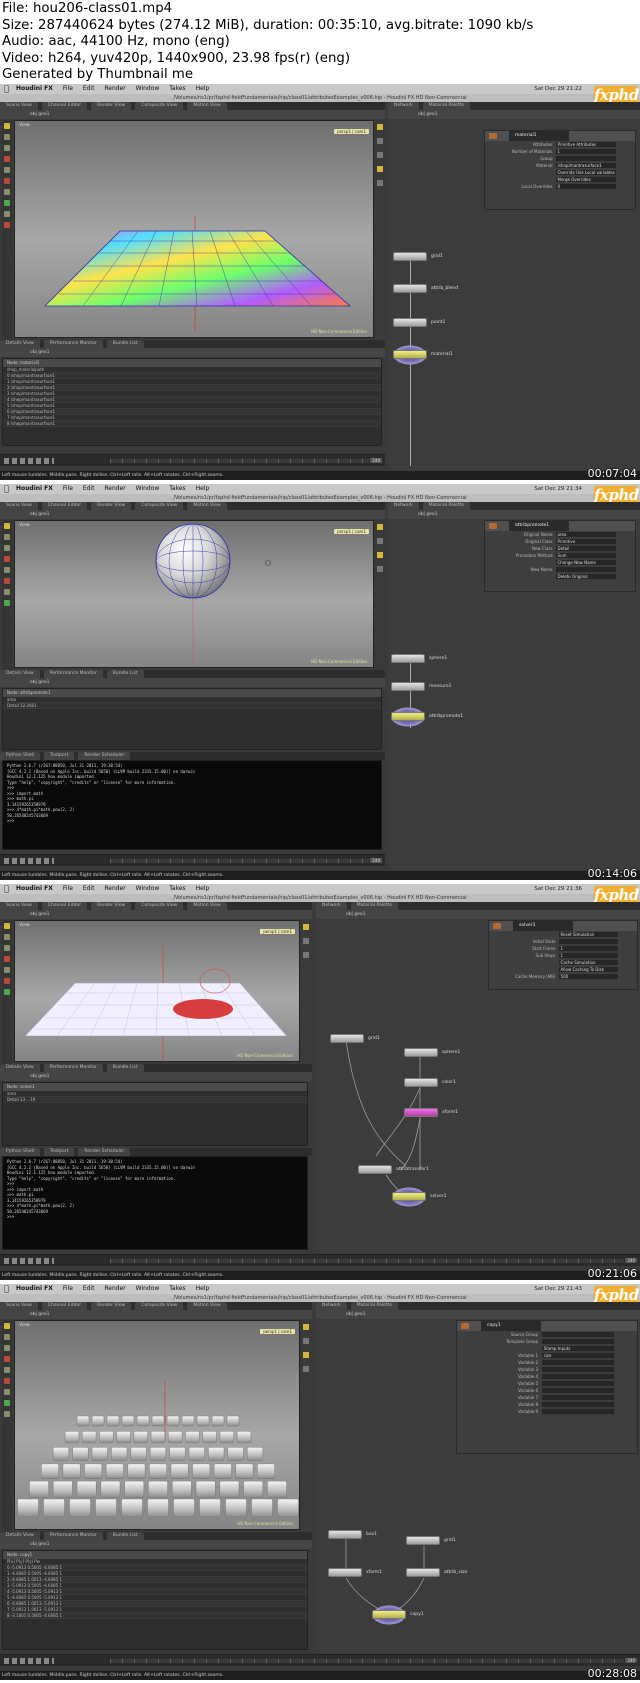  Describe the element at coordinates (156, 1314) in the screenshot. I see `scene-path: obj geo1` at that location.